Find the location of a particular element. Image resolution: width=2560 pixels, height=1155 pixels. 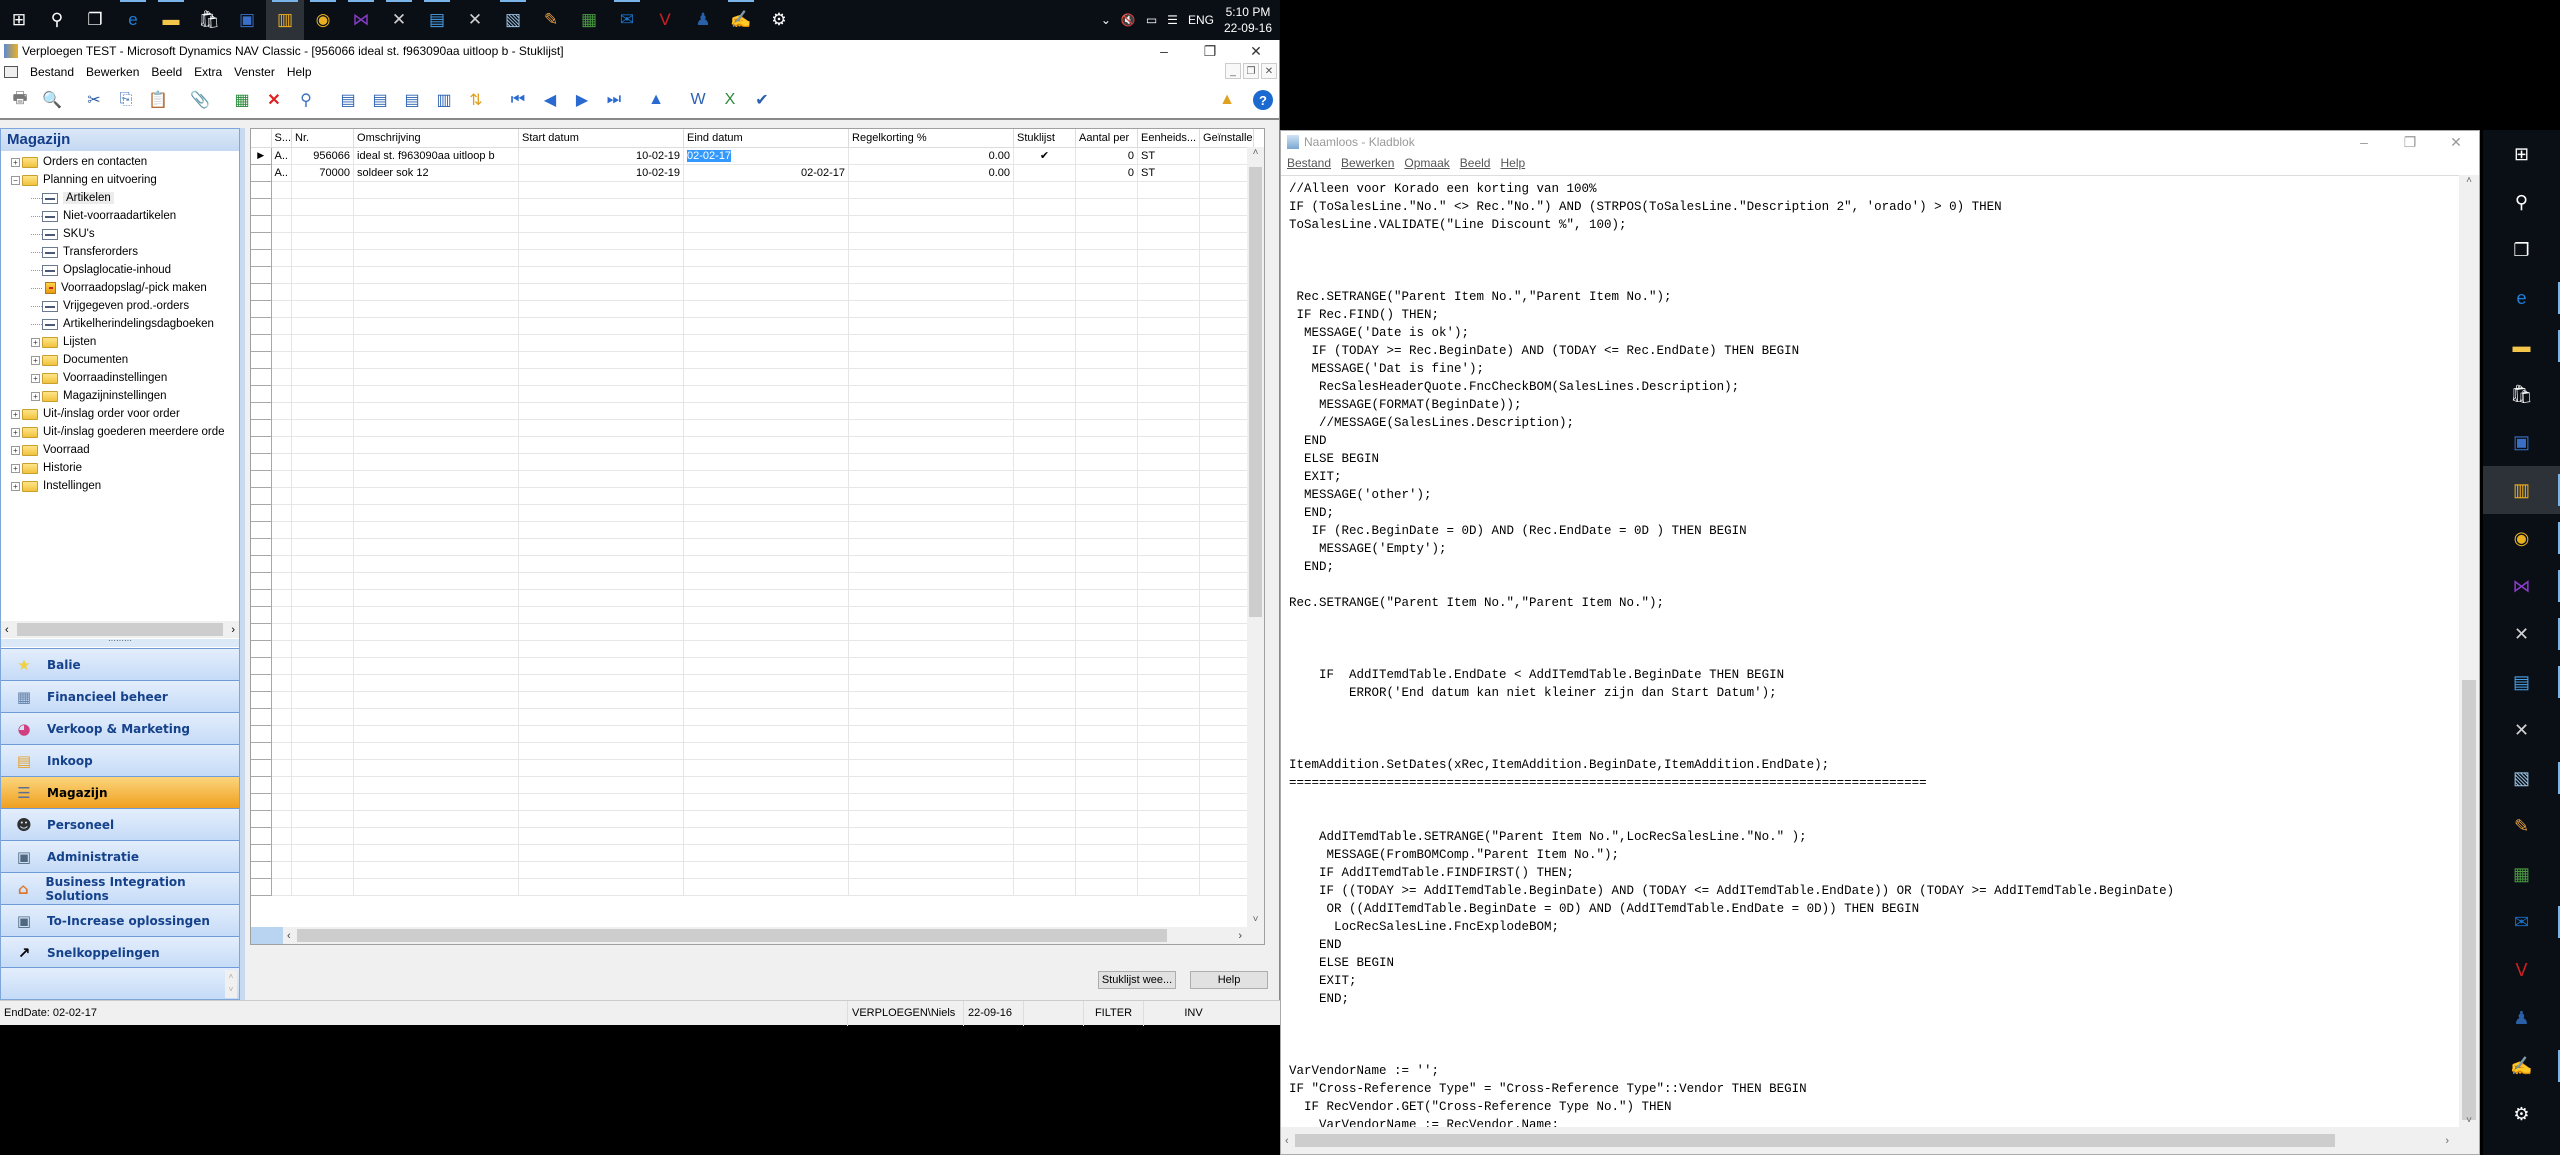

task-view-icon: ❐ is located at coordinates (2521, 250).